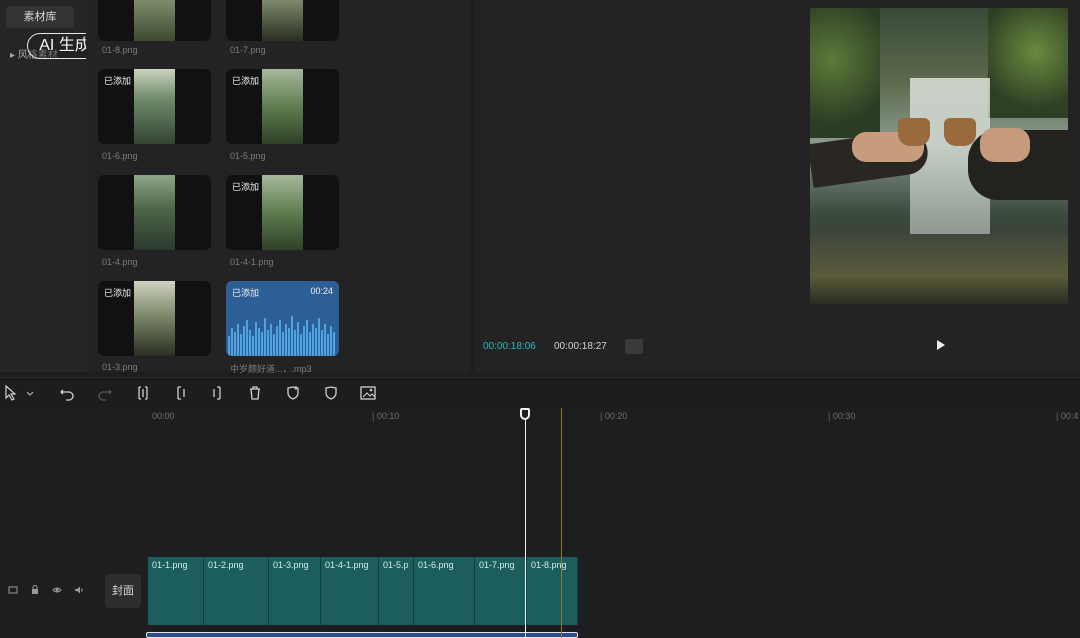 The width and height of the screenshot is (1080, 638). What do you see at coordinates (120, 156) in the screenshot?
I see `media-item-label: 01-6.png` at bounding box center [120, 156].